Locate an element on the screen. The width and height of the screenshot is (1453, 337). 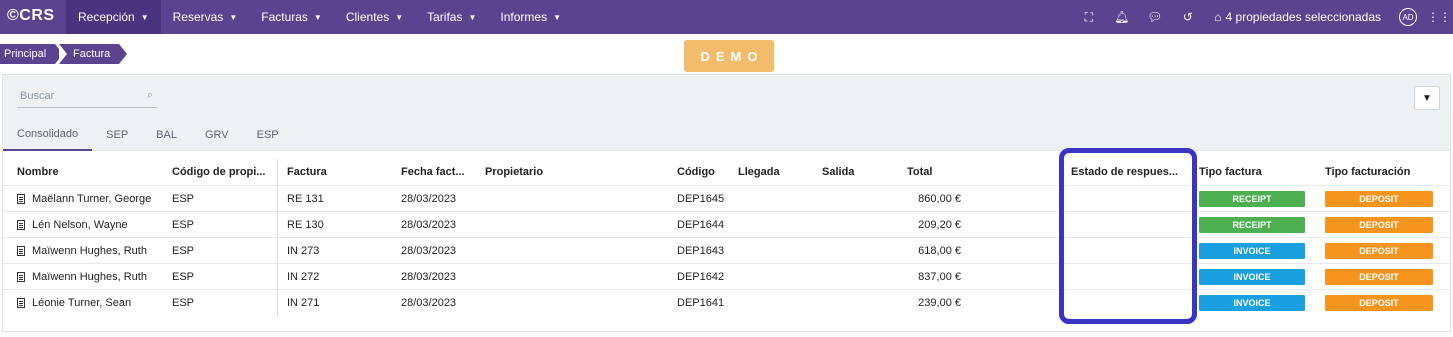
demo-badge: DEMO is located at coordinates (729, 56).